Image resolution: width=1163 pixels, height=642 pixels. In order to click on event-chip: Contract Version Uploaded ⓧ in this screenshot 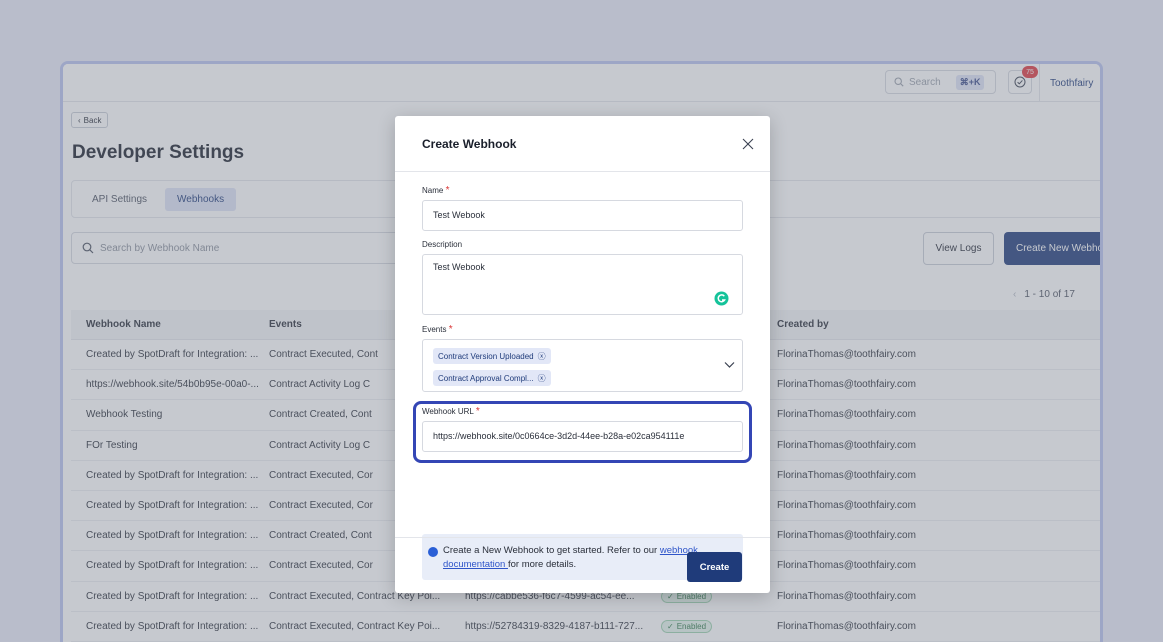, I will do `click(492, 356)`.